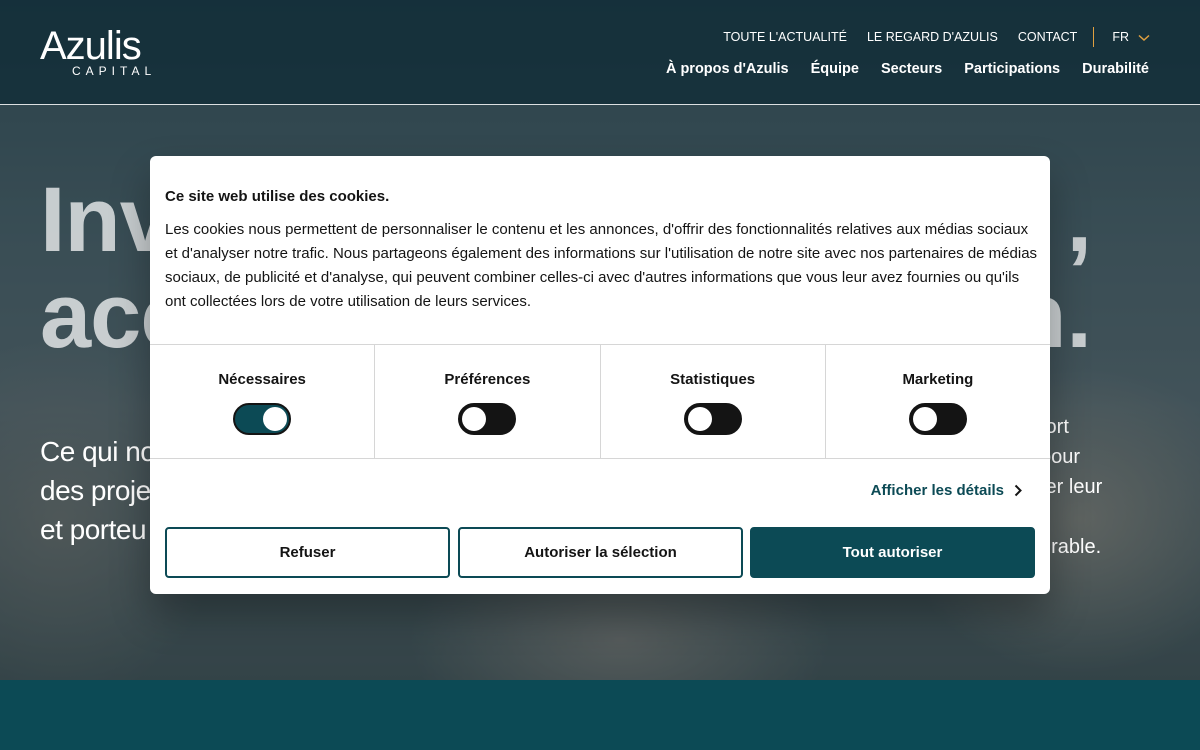 This screenshot has height=750, width=1200. Describe the element at coordinates (487, 419) in the screenshot. I see `toggle-preferences` at that location.